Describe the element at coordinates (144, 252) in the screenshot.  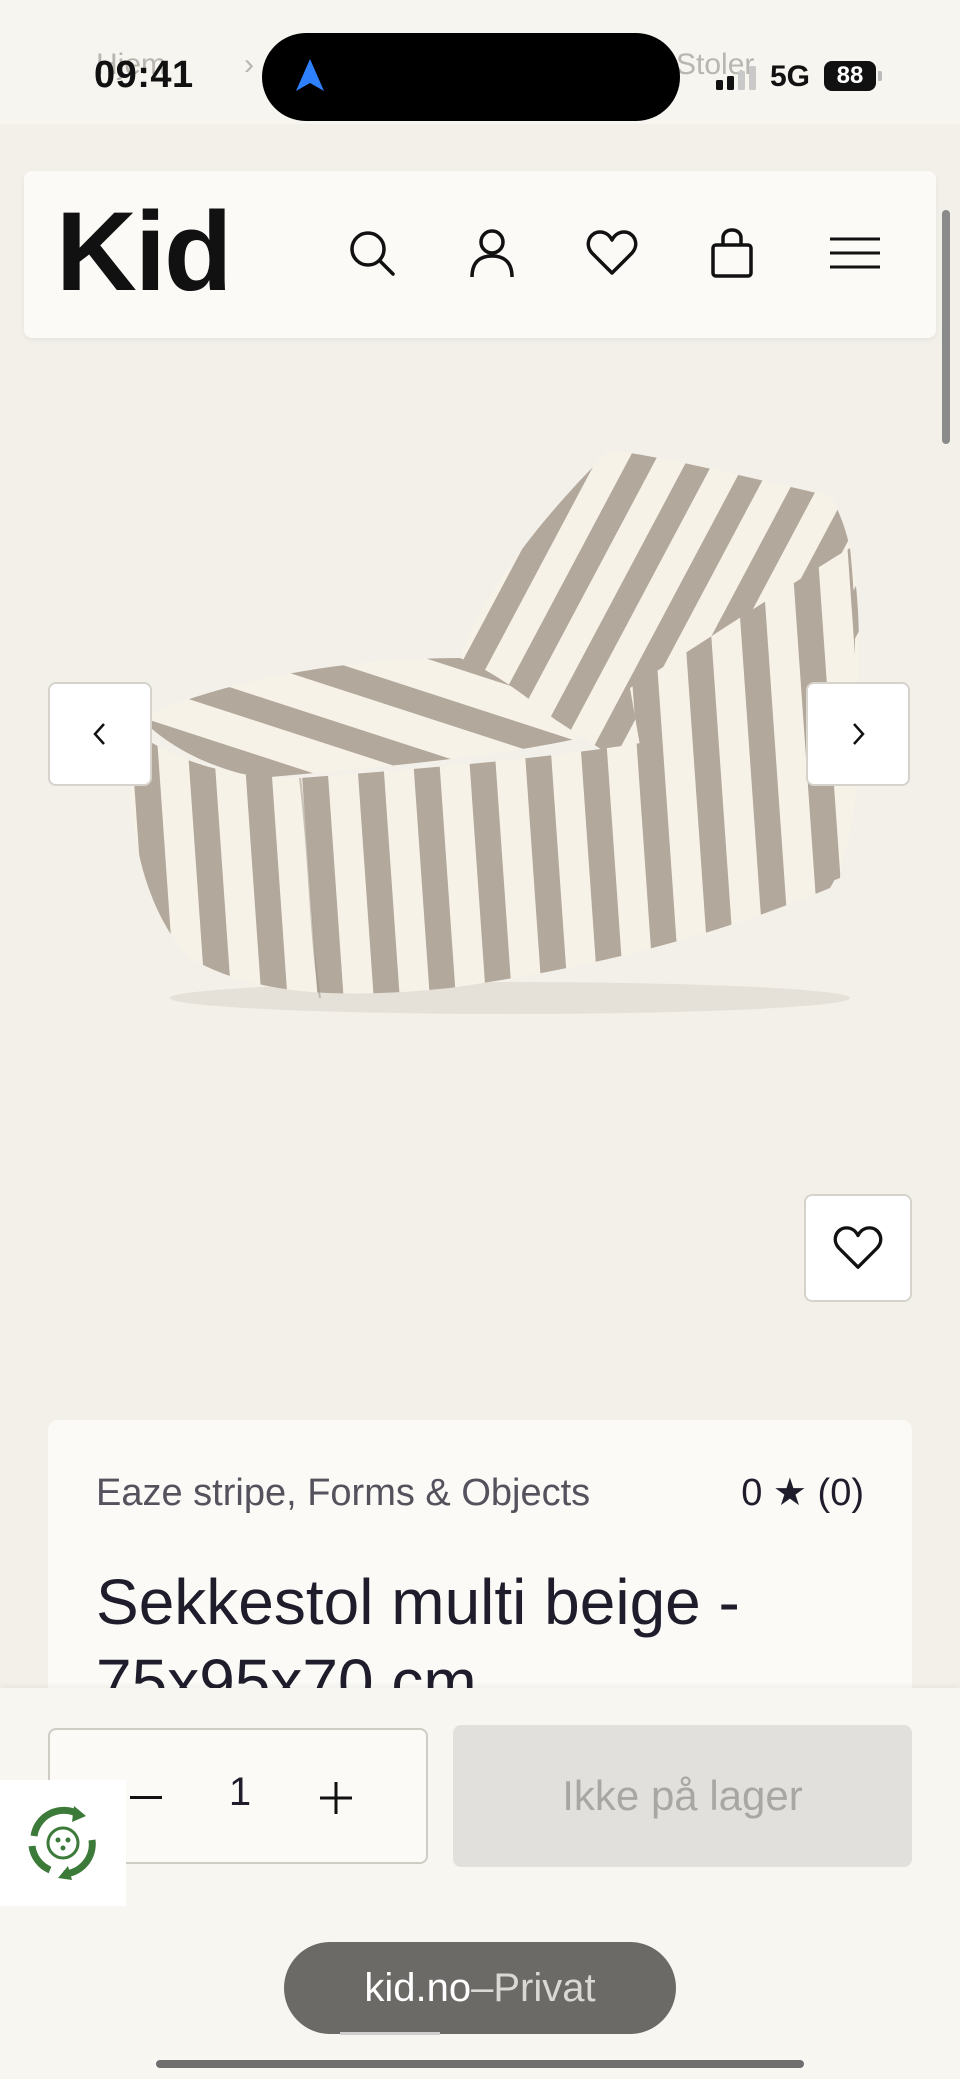
I see `site-logo: Kid` at that location.